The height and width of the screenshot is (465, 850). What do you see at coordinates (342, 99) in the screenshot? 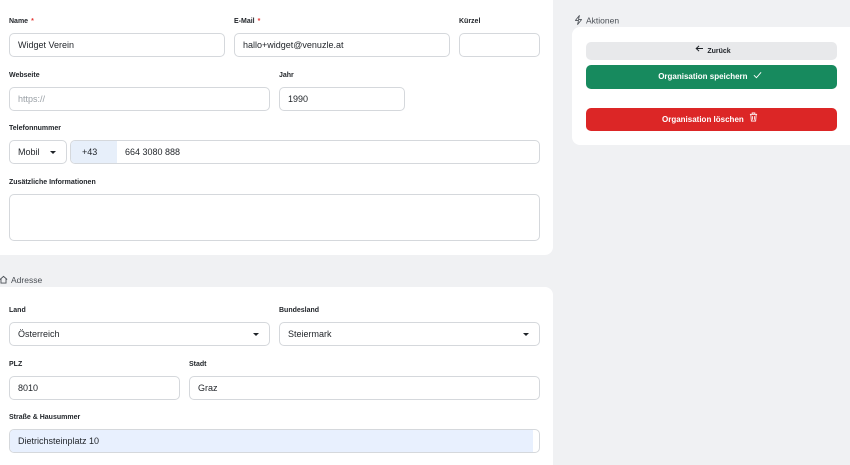
I see `year-input: 1990` at bounding box center [342, 99].